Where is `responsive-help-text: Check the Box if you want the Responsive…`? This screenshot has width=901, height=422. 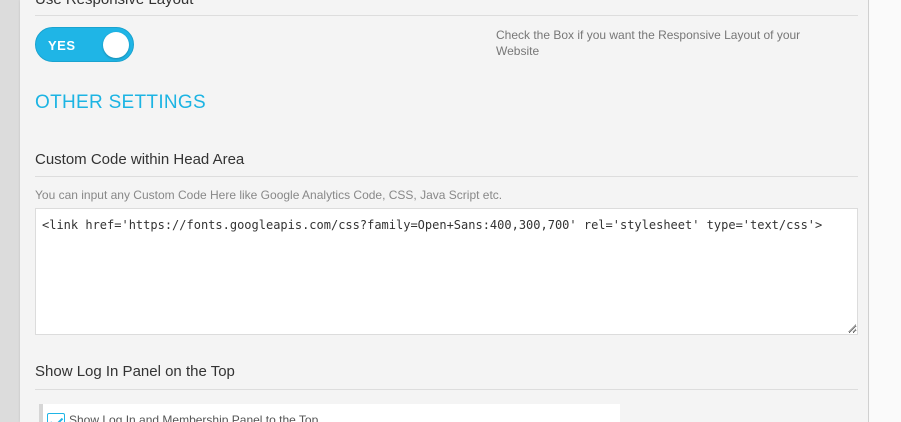 responsive-help-text: Check the Box if you want the Responsive… is located at coordinates (648, 43).